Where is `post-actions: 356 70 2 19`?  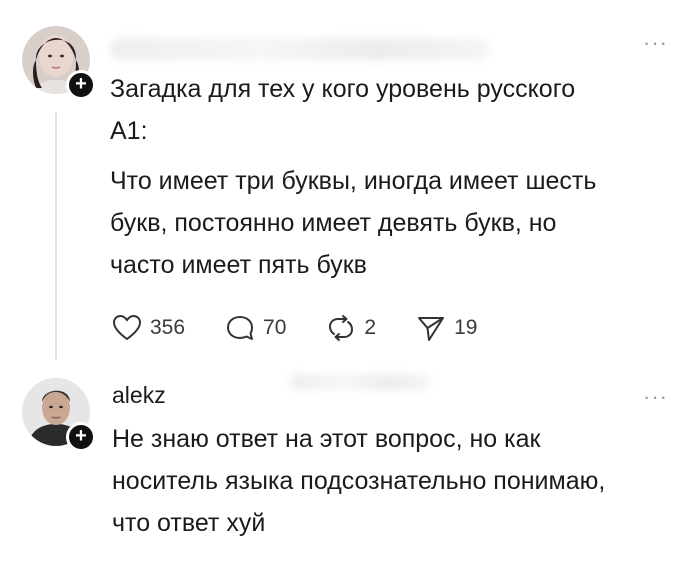
post-actions: 356 70 2 19 is located at coordinates (314, 328).